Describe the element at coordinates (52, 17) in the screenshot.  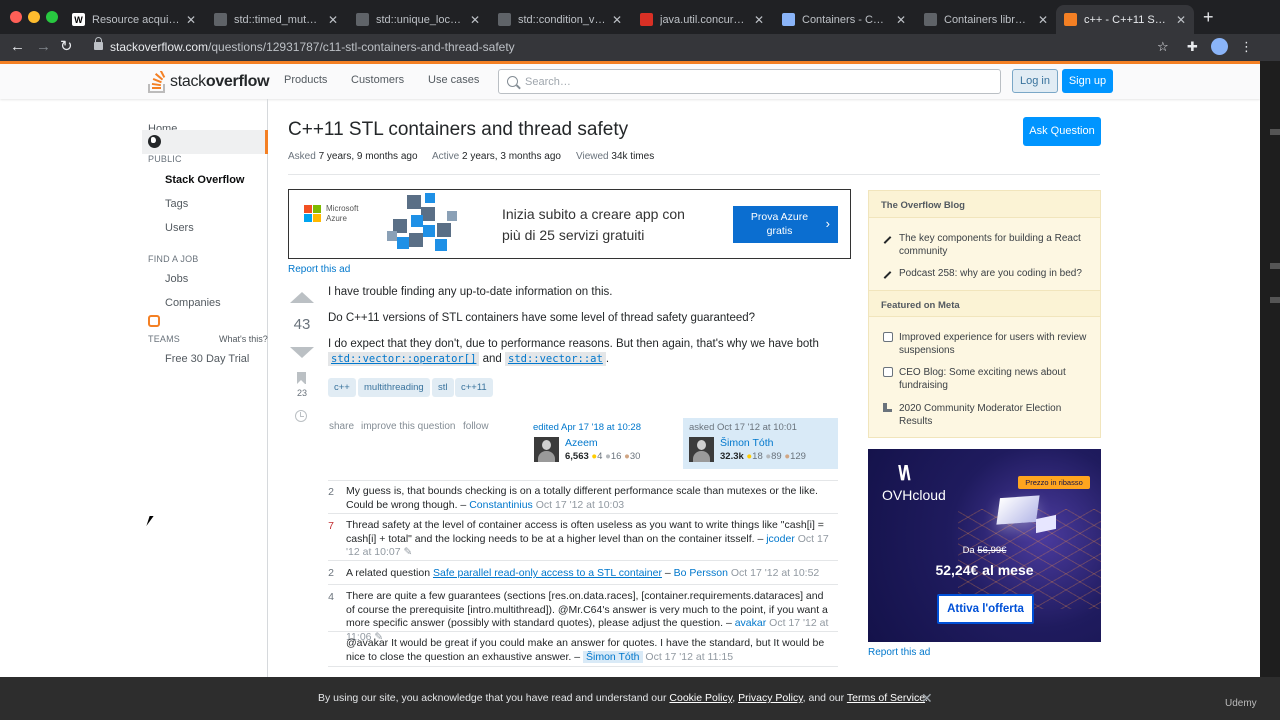
I see `maximize-window-button` at that location.